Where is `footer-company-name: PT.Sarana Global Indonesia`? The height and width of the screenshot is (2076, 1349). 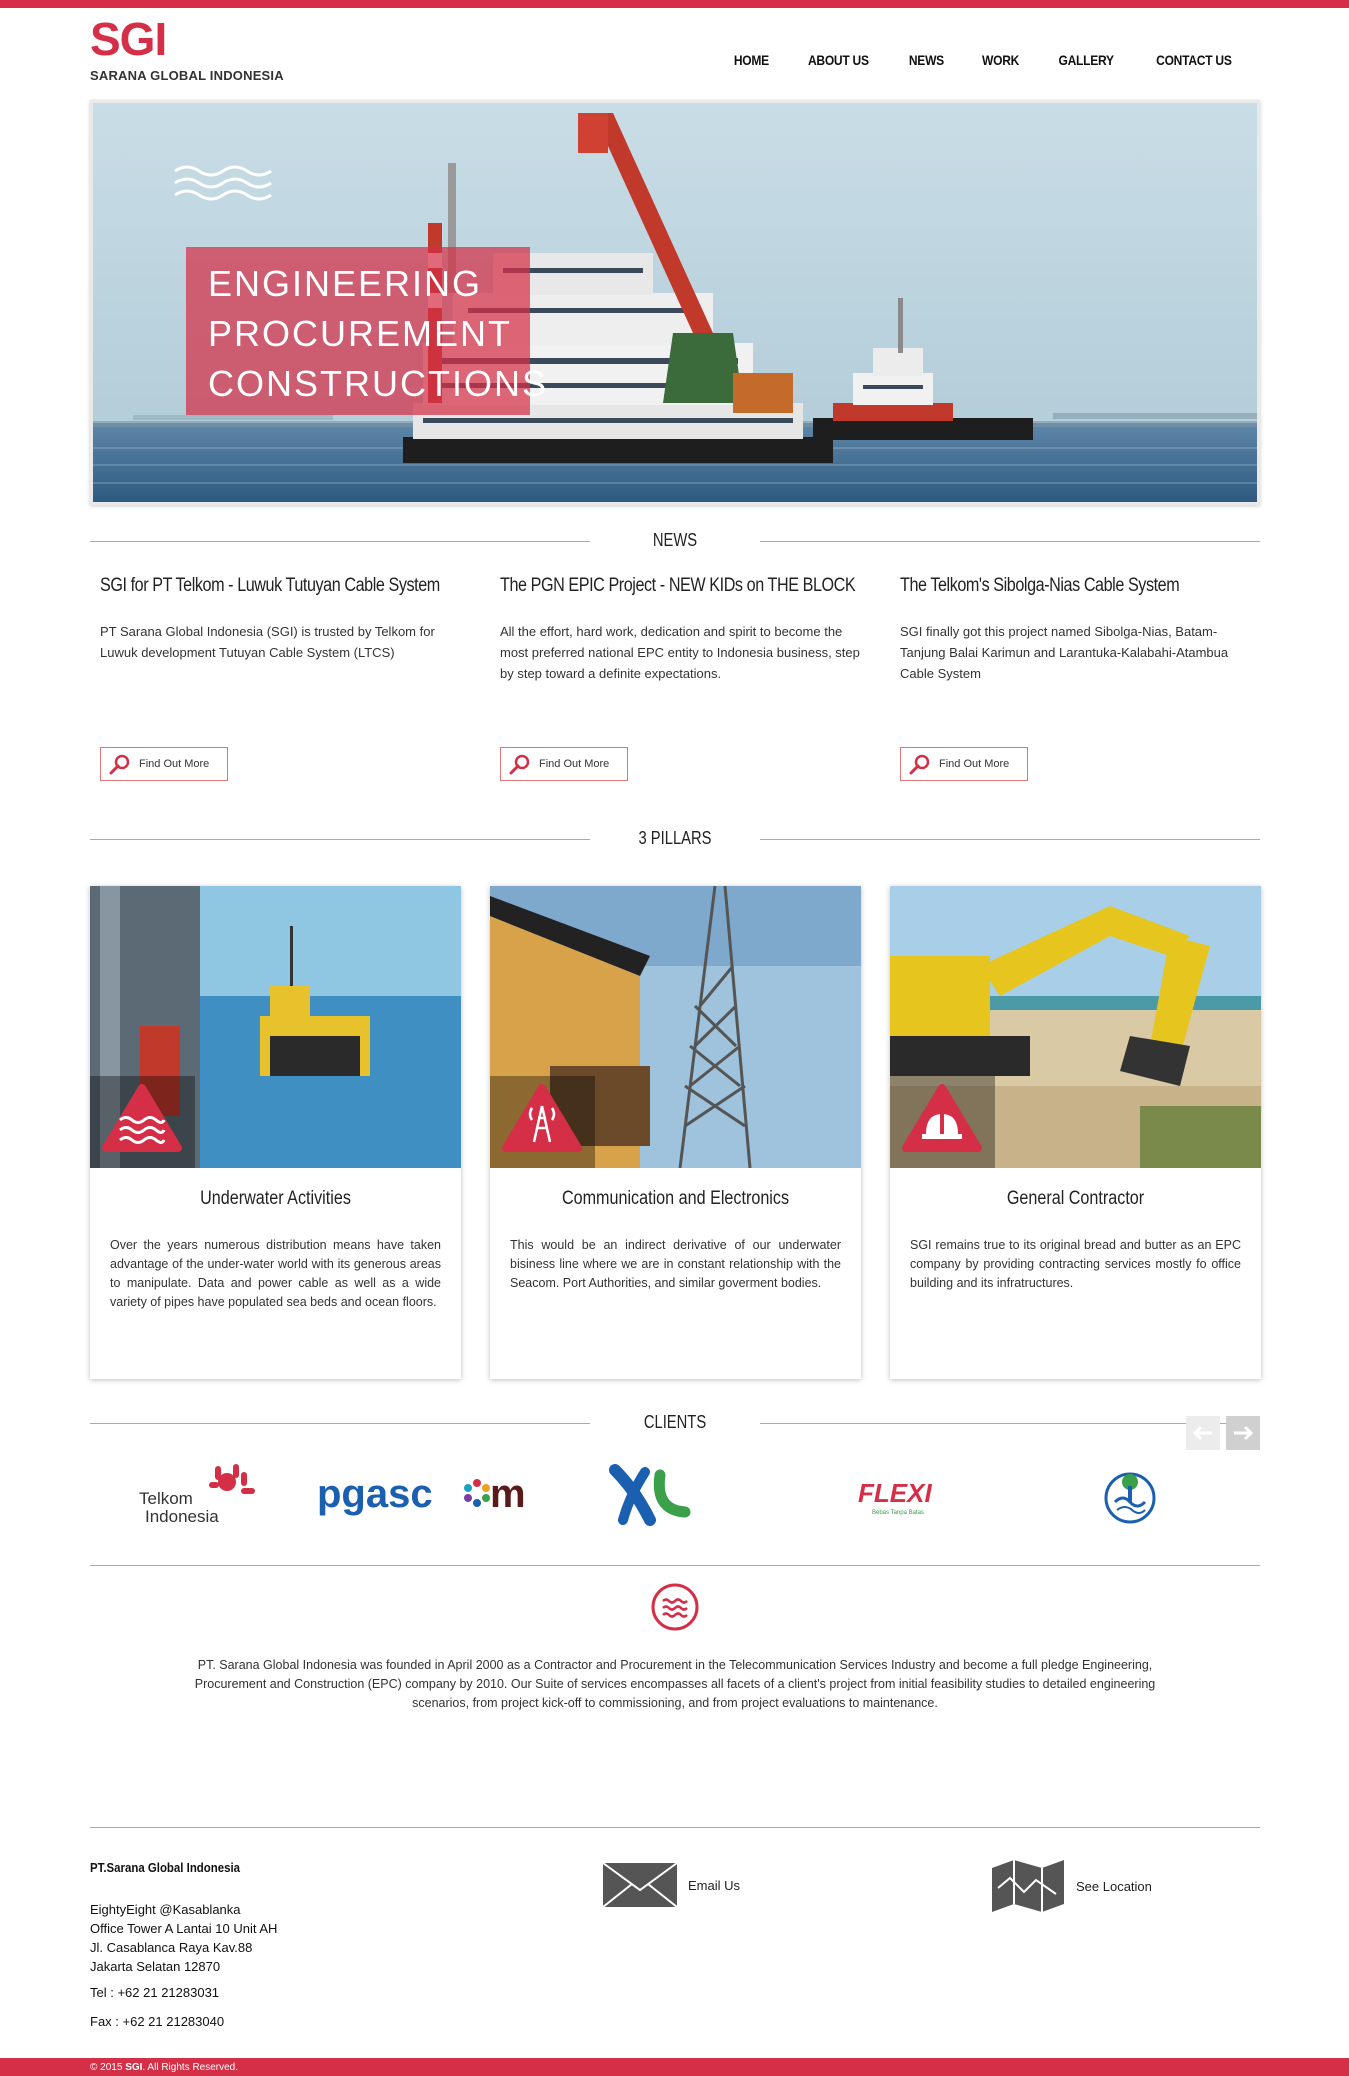
footer-company-name: PT.Sarana Global Indonesia is located at coordinates (165, 1867).